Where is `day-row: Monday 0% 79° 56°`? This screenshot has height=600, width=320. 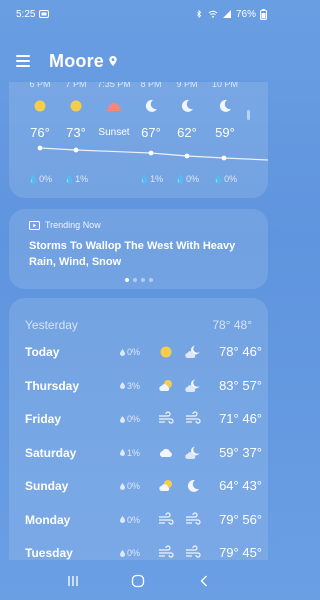
day-row: Monday 0% 79° 56° is located at coordinates (143, 520).